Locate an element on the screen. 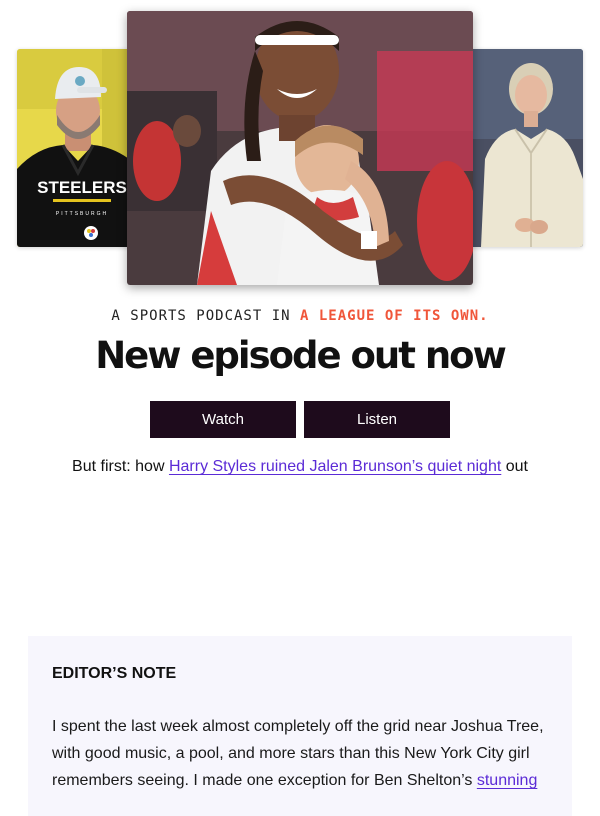 The height and width of the screenshot is (816, 600). right-photo is located at coordinates (519, 148).